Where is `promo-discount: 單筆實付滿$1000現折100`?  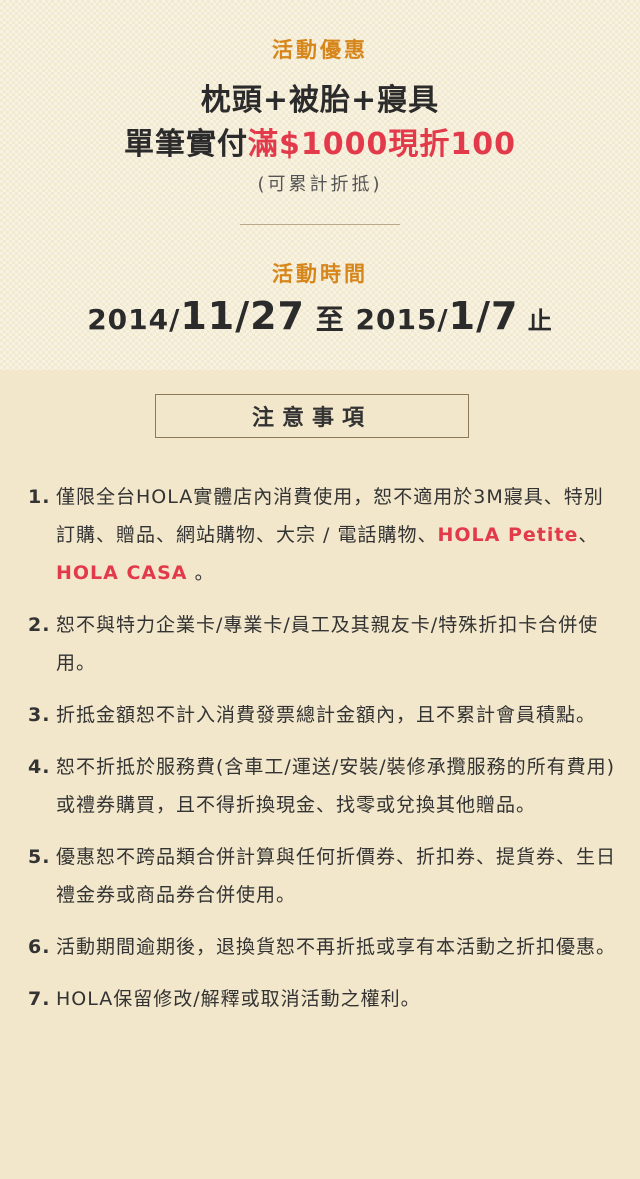
promo-discount: 單筆實付滿$1000現折100 is located at coordinates (320, 141).